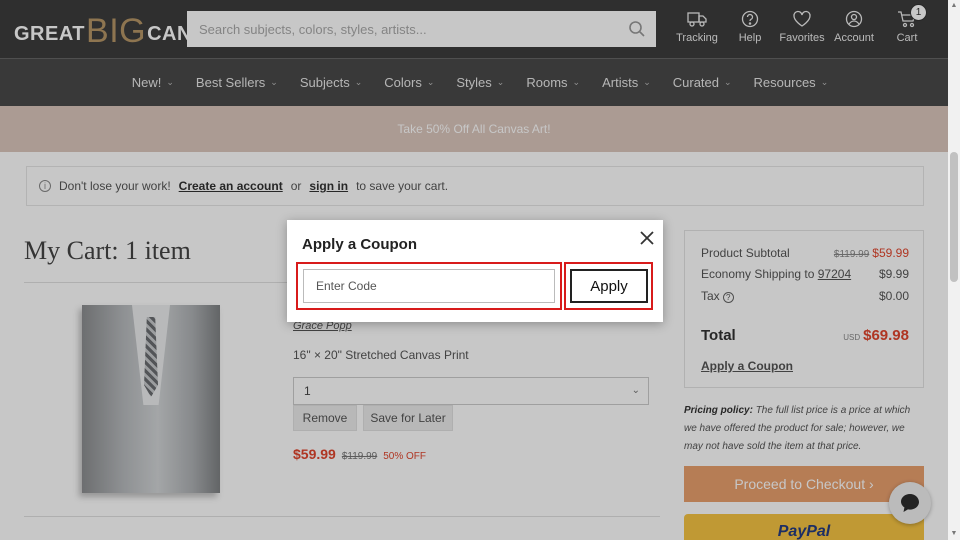  I want to click on scroll-down-arrow-icon: ▼, so click(954, 534).